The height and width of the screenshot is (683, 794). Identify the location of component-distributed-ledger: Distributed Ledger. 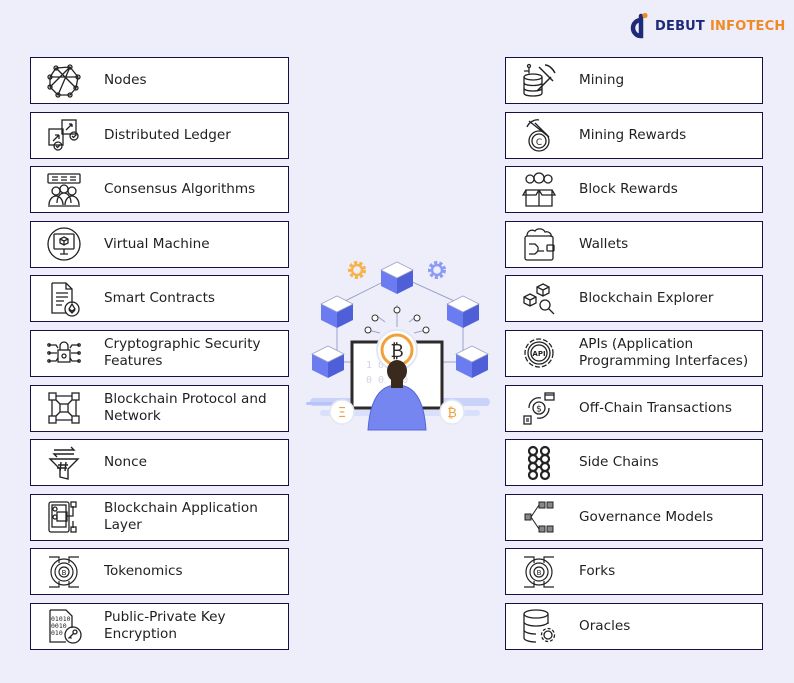
(159, 135).